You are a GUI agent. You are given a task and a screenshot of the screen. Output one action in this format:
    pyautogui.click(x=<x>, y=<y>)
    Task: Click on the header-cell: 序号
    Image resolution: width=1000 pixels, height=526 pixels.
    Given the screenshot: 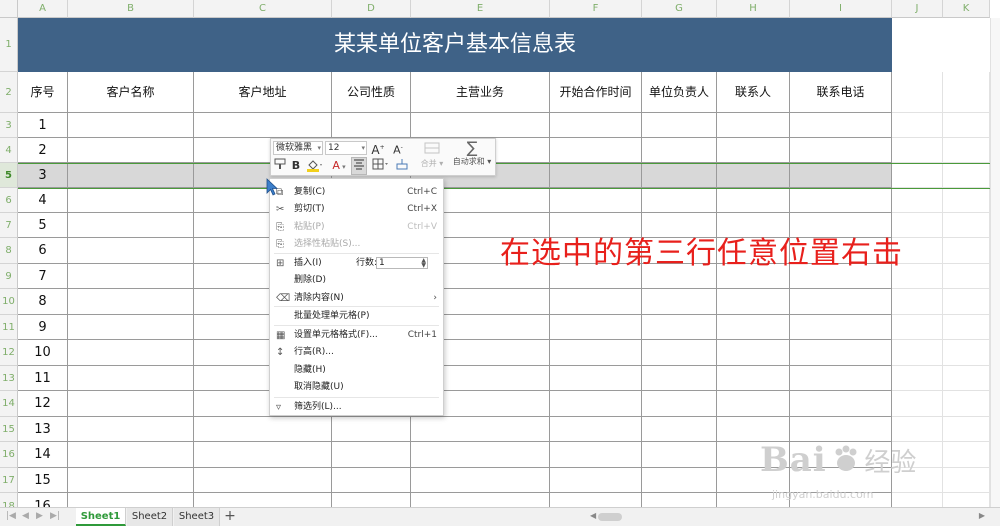 What is the action you would take?
    pyautogui.click(x=43, y=92)
    